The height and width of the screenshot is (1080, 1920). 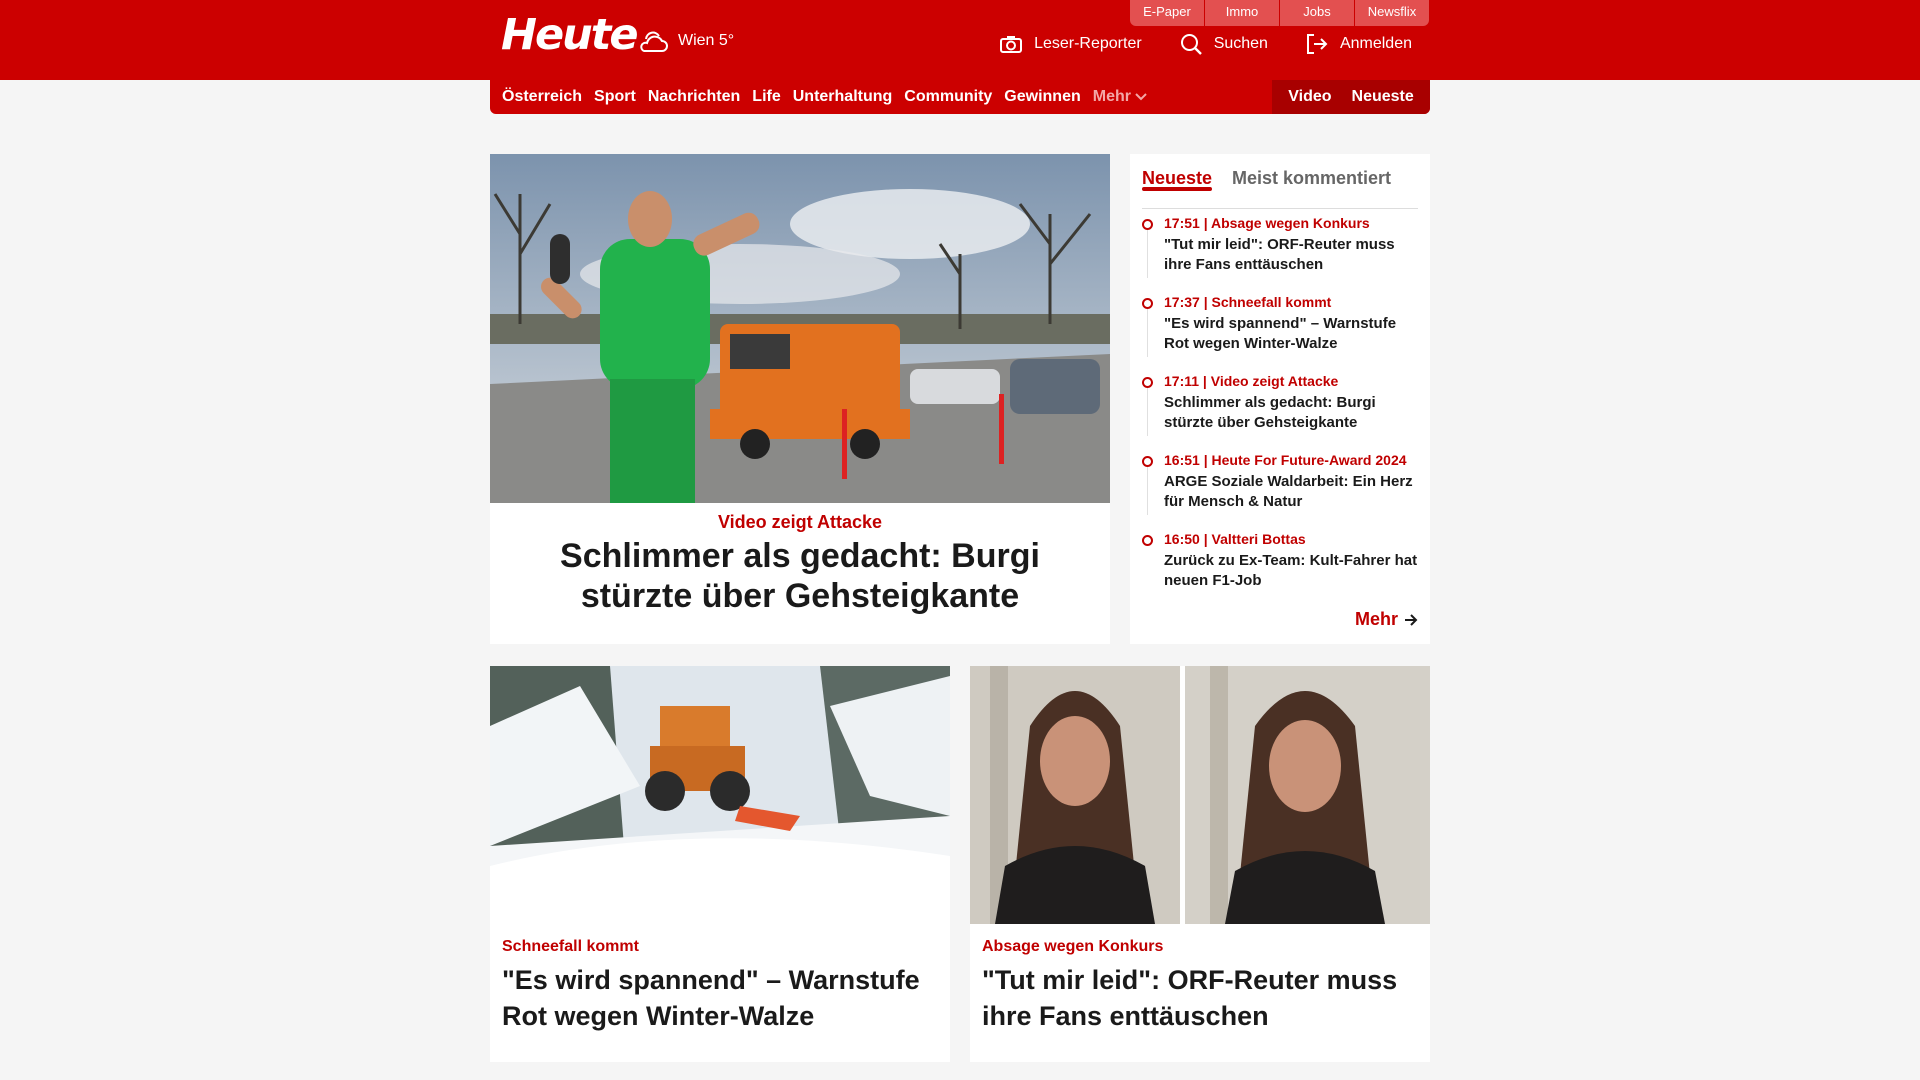 I want to click on card-kicker: Absage wegen Konkurs, so click(x=1073, y=946).